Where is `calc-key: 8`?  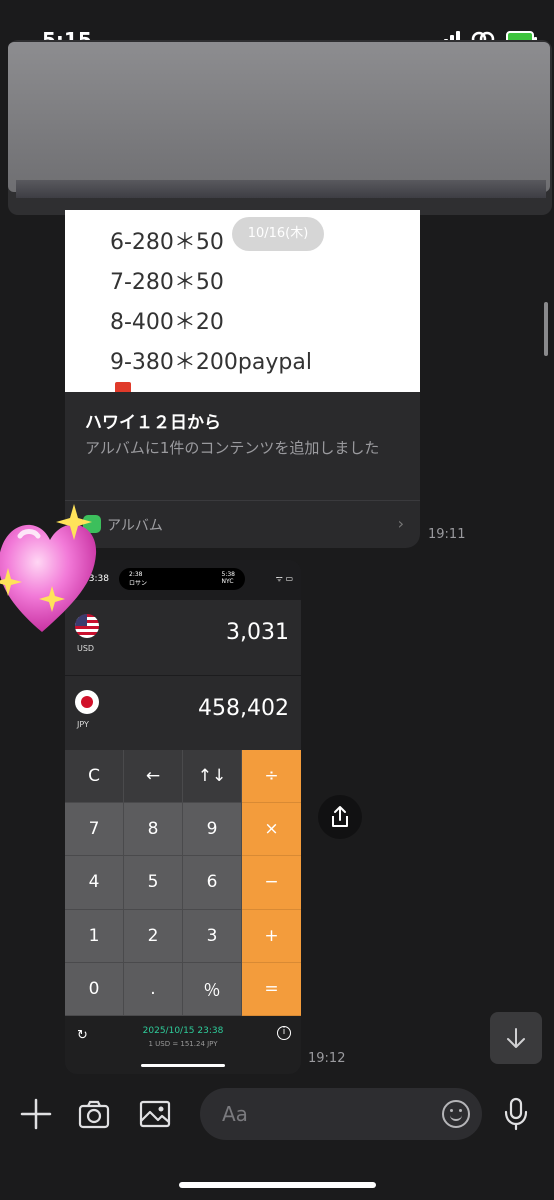 calc-key: 8 is located at coordinates (153, 830).